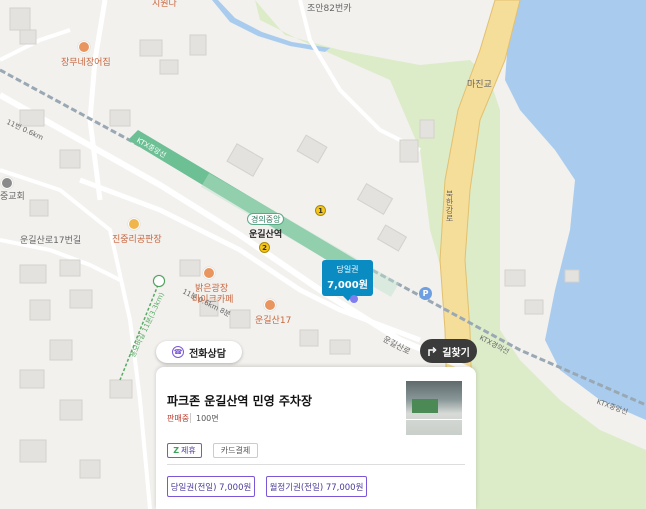 The image size is (646, 509). I want to click on map-label-top-cut: 지원다, so click(164, 4).